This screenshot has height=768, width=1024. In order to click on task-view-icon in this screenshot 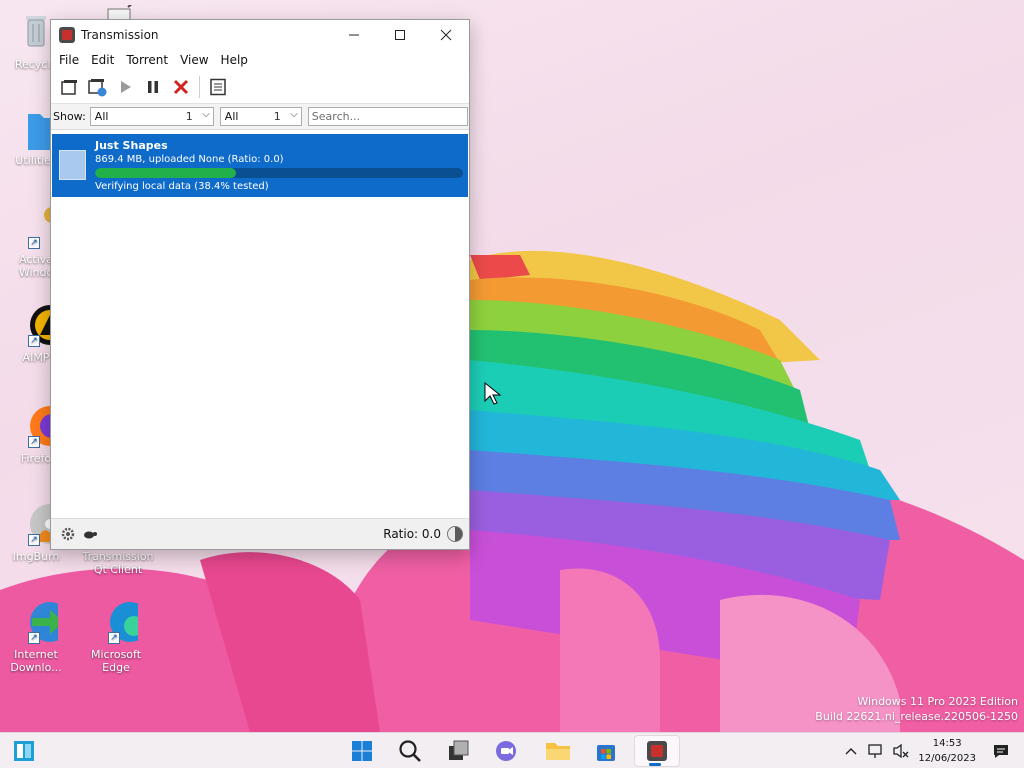, I will do `click(459, 750)`.